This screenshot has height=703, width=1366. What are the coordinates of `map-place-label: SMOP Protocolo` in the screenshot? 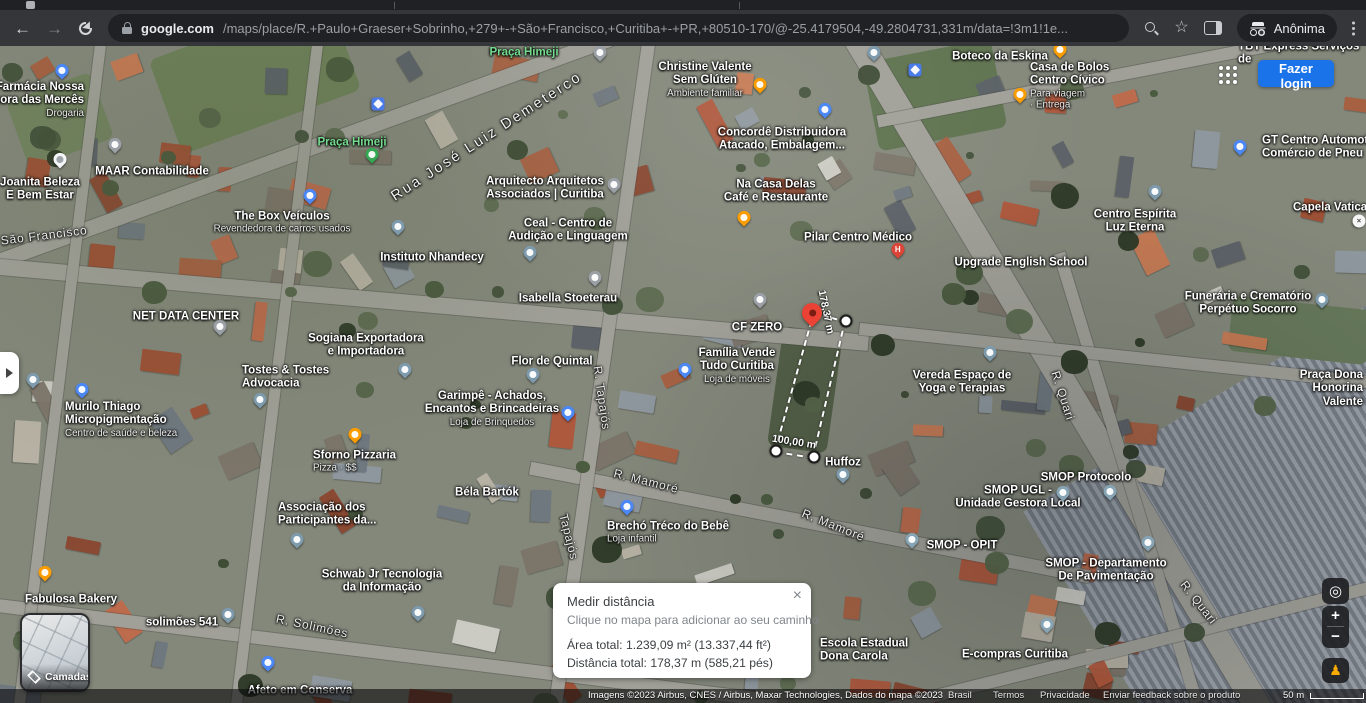 It's located at (1086, 477).